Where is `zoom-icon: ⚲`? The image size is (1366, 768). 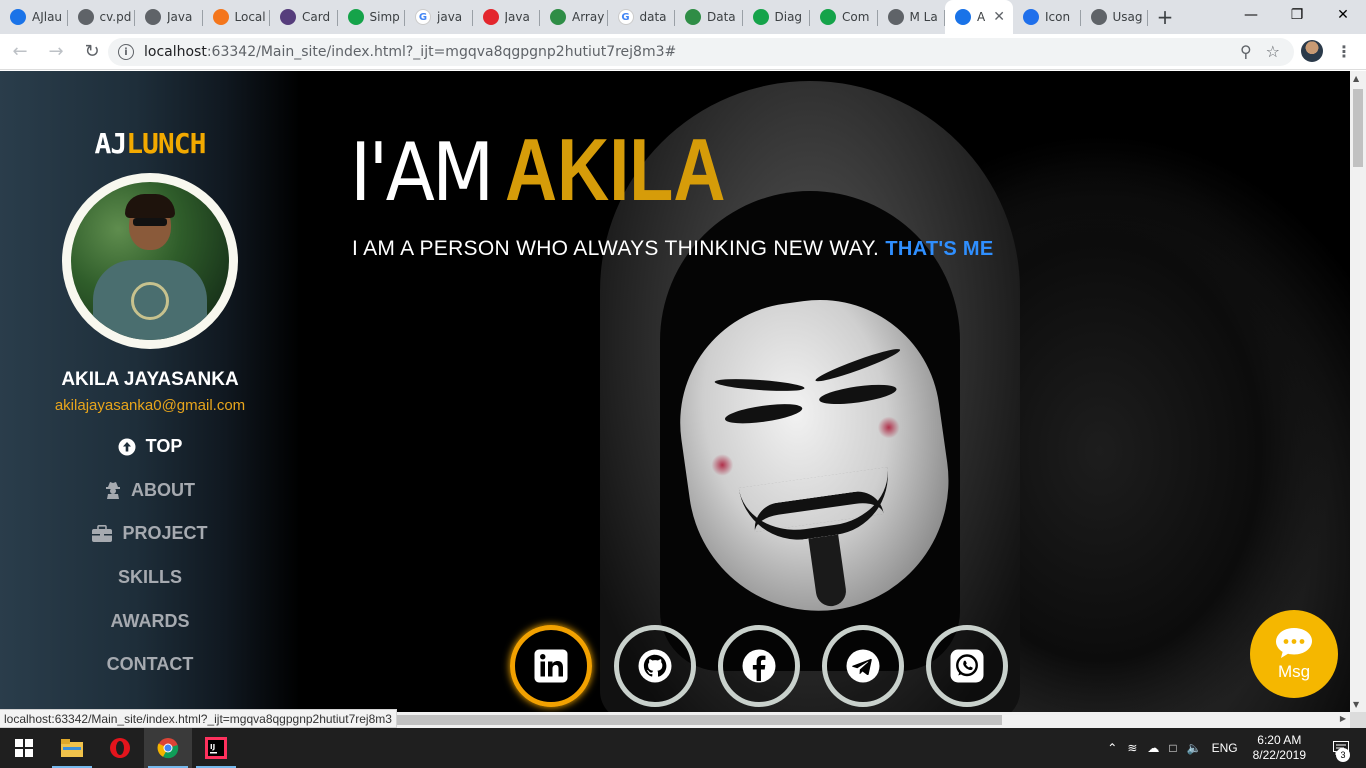 zoom-icon: ⚲ is located at coordinates (1246, 51).